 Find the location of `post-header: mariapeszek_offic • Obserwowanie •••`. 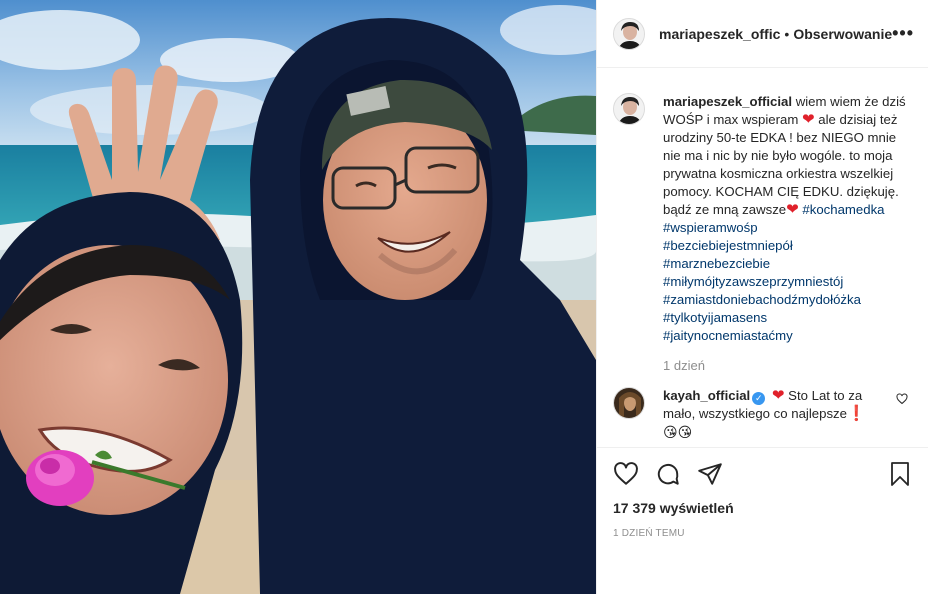

post-header: mariapeszek_offic • Obserwowanie ••• is located at coordinates (762, 34).